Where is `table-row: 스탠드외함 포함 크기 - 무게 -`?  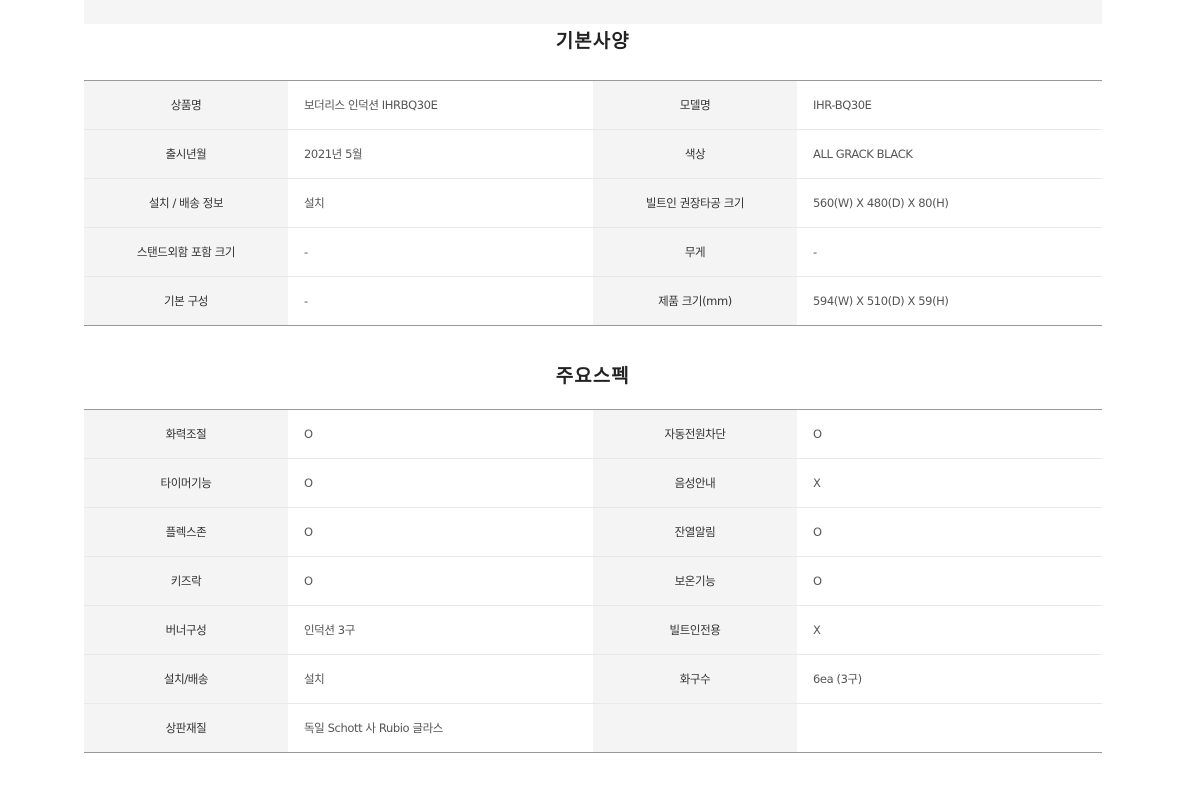 table-row: 스탠드외함 포함 크기 - 무게 - is located at coordinates (593, 252).